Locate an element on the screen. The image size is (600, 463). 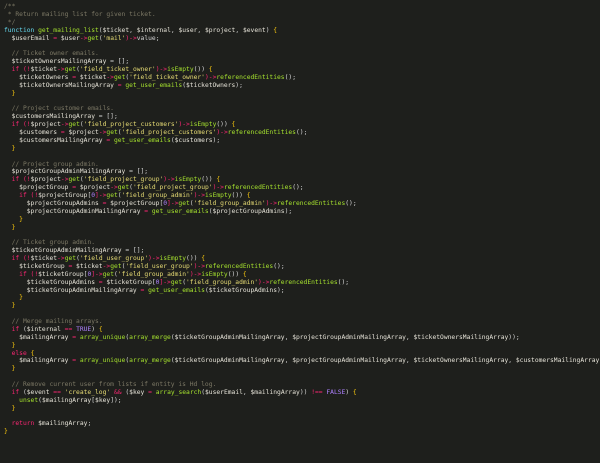
code-token: $projectGroup is located at coordinates (44, 188).